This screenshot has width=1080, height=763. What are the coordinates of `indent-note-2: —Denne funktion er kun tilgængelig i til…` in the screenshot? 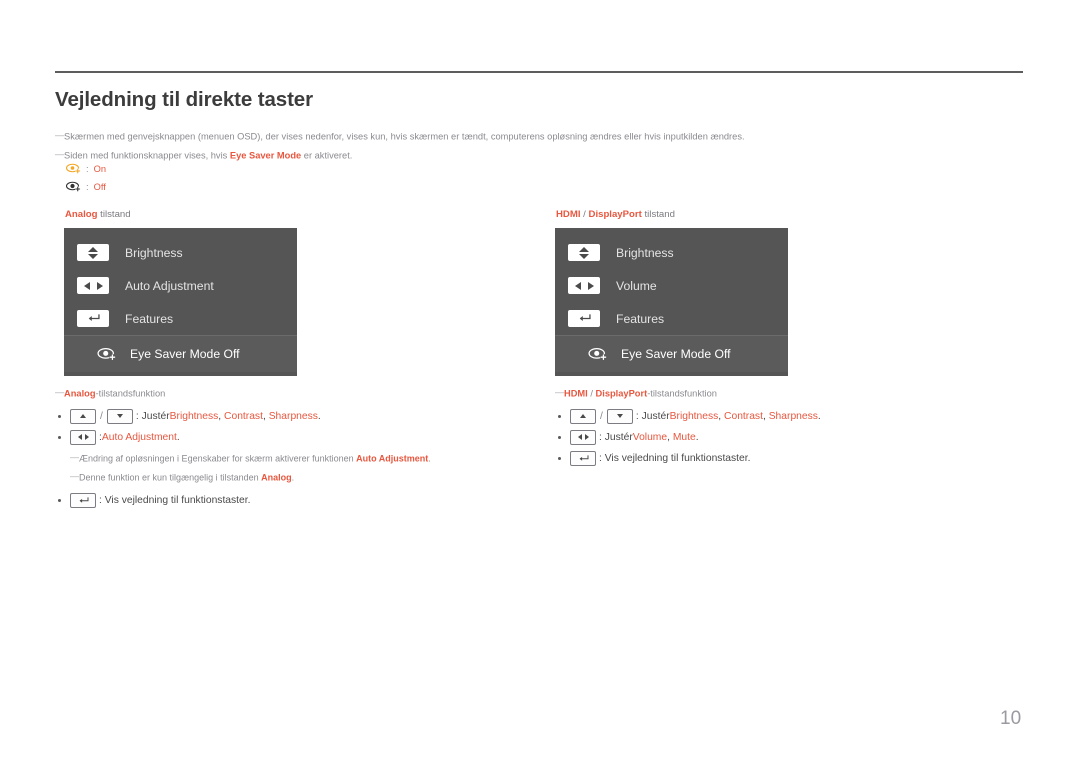 It's located at (250, 477).